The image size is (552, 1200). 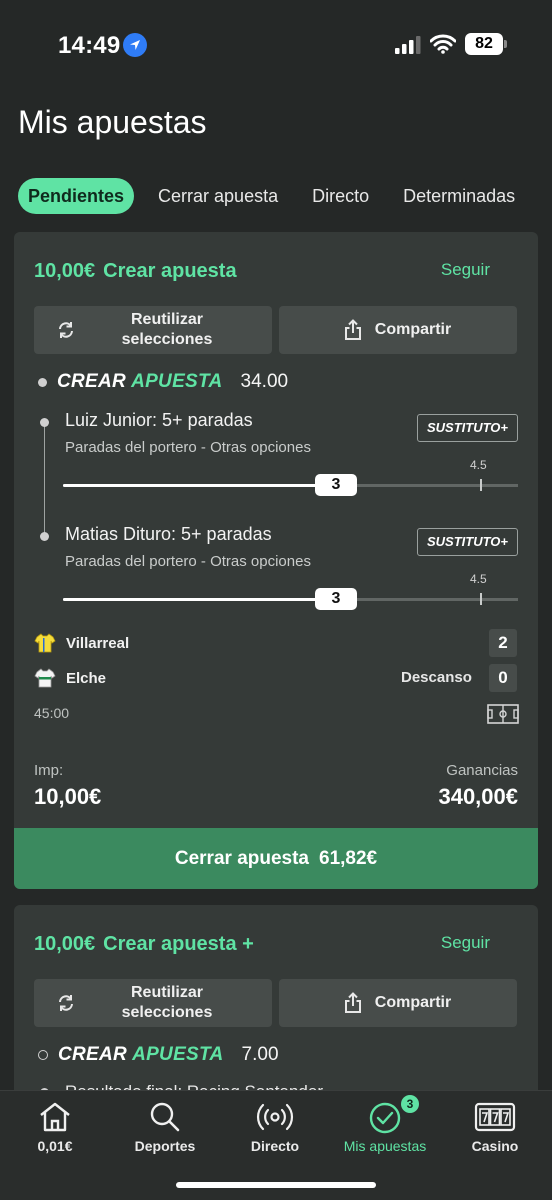 I want to click on returns-label: Ganancias, so click(x=482, y=770).